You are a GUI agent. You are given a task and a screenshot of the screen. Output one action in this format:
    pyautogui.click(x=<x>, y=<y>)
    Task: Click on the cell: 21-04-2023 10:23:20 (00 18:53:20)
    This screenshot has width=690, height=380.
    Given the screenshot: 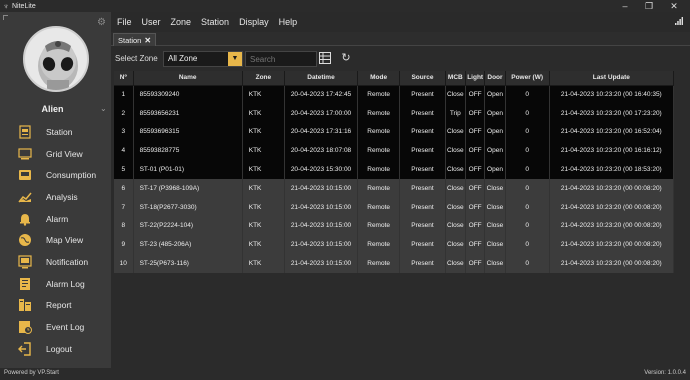 What is the action you would take?
    pyautogui.click(x=612, y=169)
    